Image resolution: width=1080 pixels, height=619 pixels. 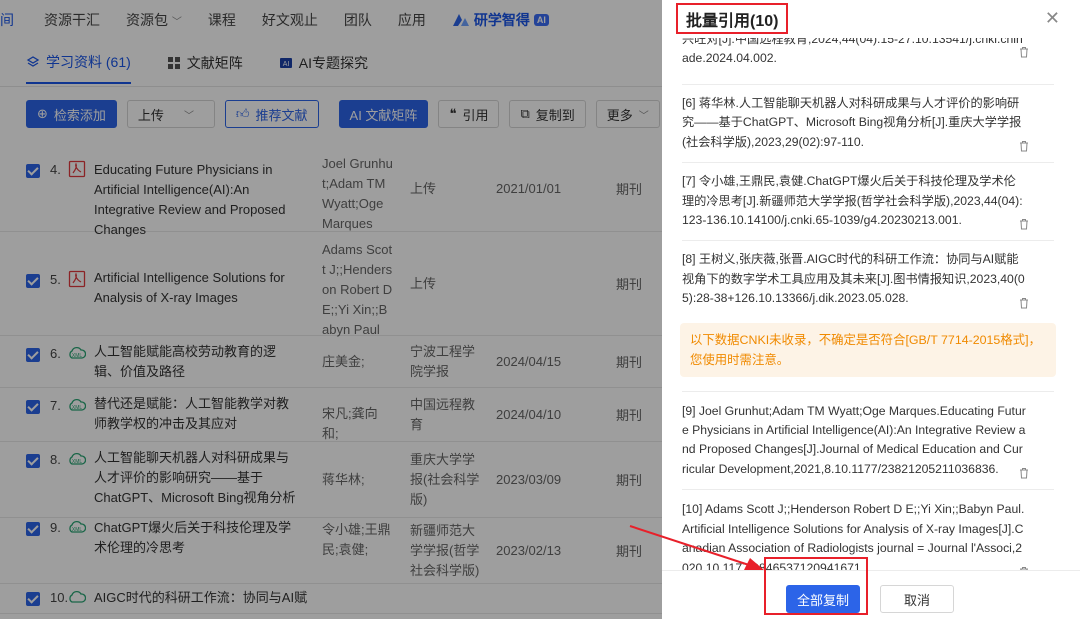 What do you see at coordinates (871, 19) in the screenshot?
I see `drawer-header: 批量引用(10) ✕` at bounding box center [871, 19].